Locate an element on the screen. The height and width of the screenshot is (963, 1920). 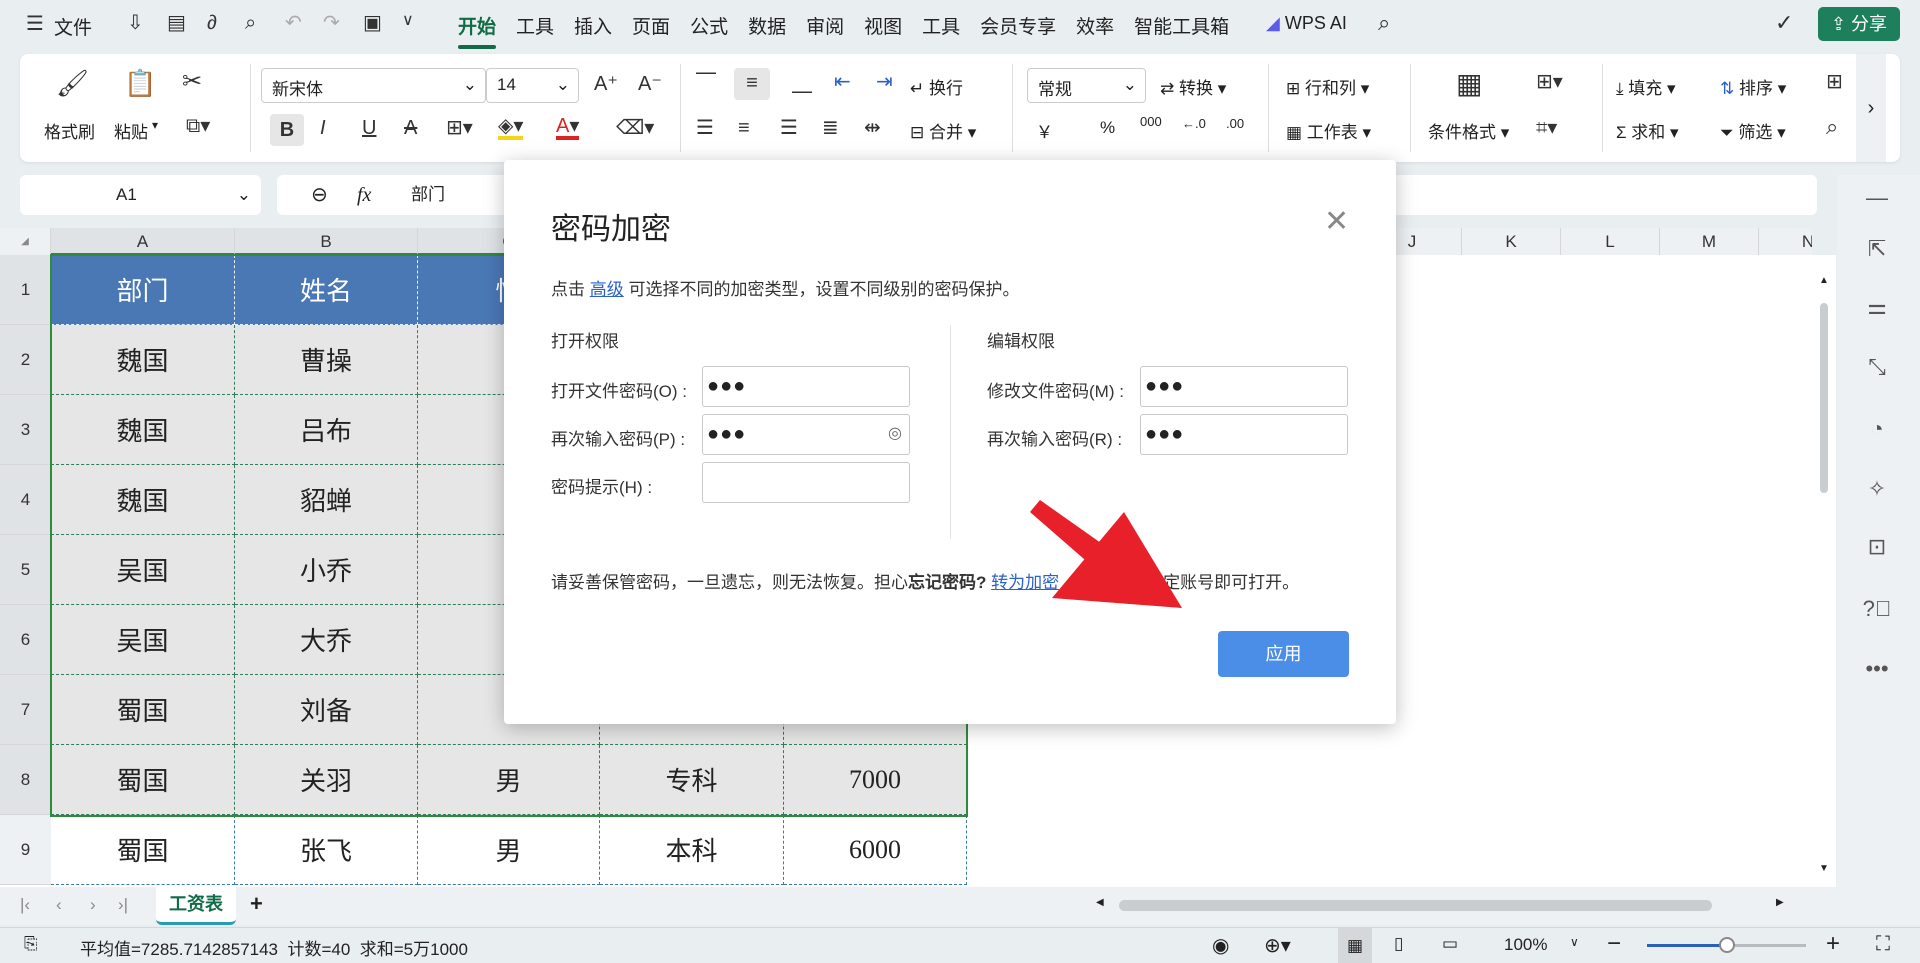
cell-B7: 刘备 is located at coordinates (326, 710).